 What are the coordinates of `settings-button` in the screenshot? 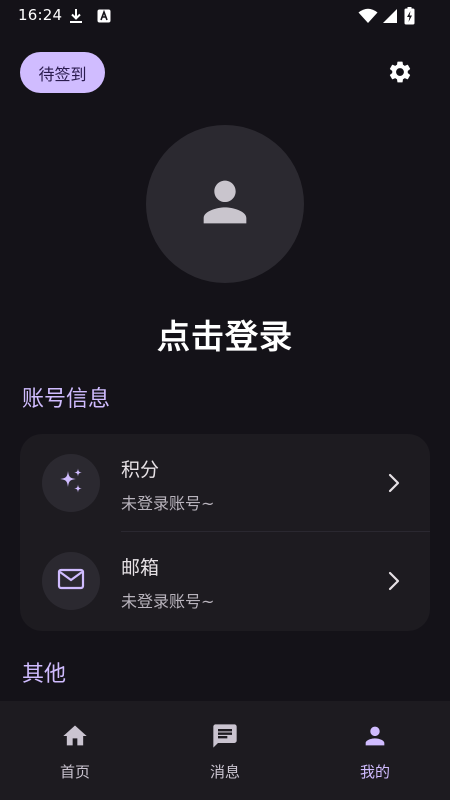 It's located at (400, 74).